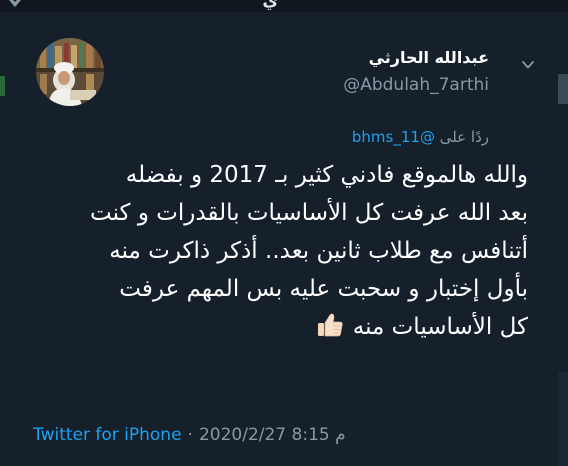 This screenshot has height=466, width=568. I want to click on source-link: Twitter for iPhone, so click(107, 435).